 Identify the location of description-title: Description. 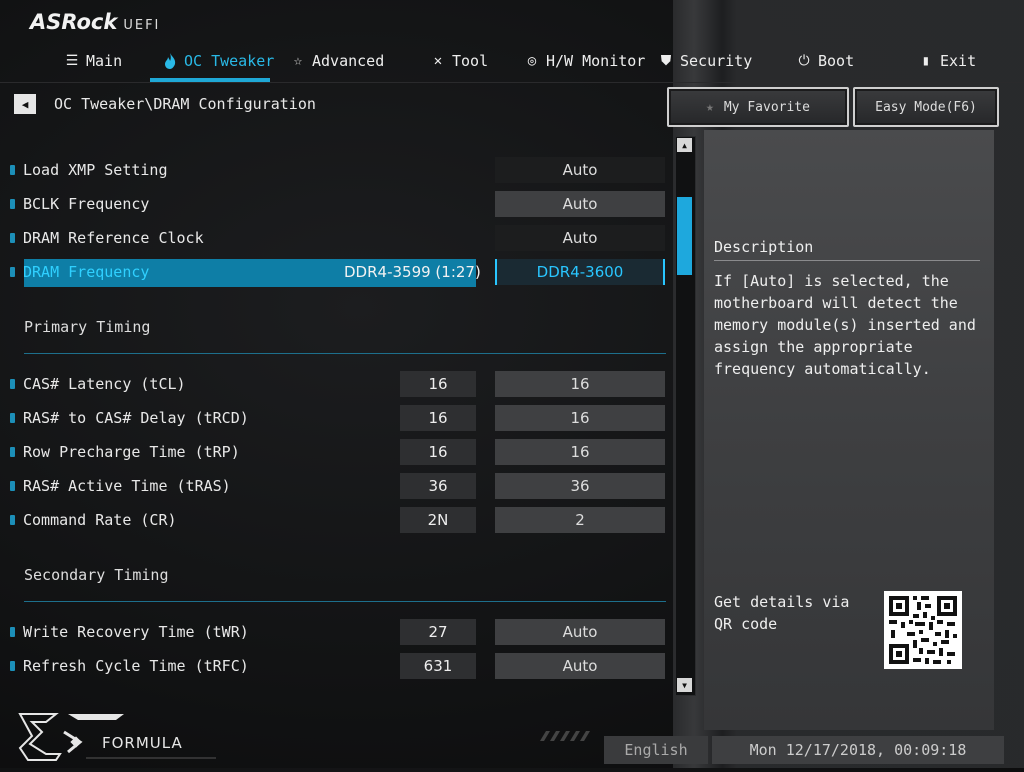
(764, 247).